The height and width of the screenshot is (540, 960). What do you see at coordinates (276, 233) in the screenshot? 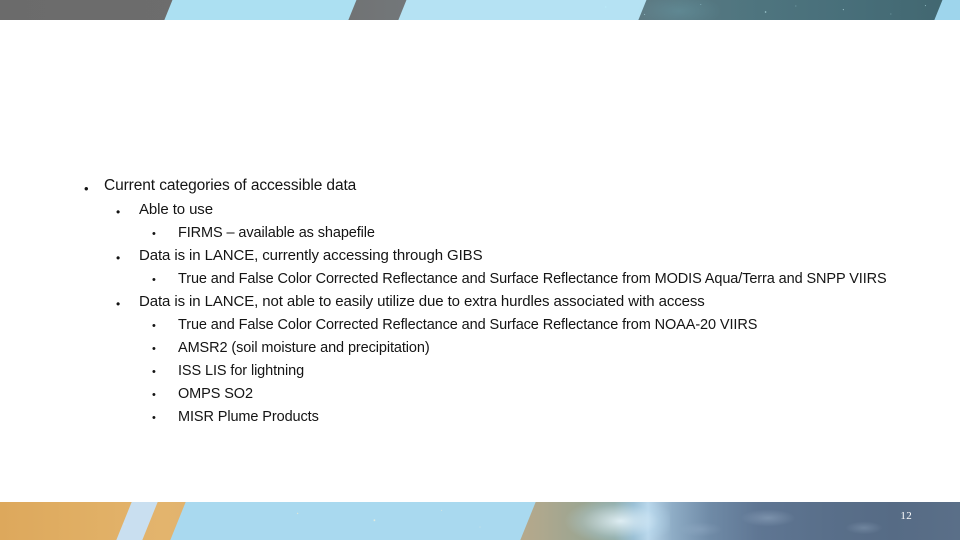
I see `bullet-text: FIRMS – available as shapefile` at bounding box center [276, 233].